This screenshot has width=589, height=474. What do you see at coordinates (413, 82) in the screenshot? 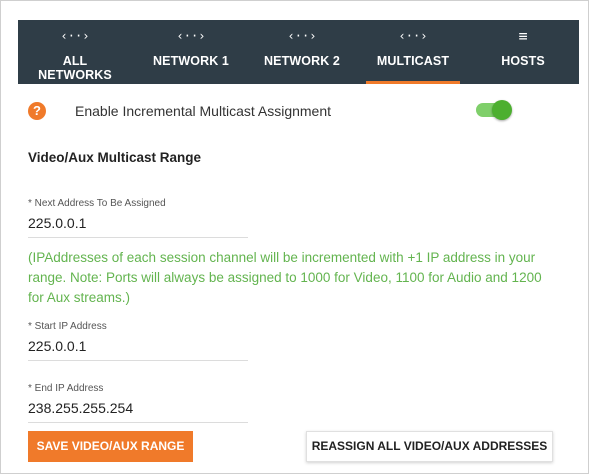
I see `active-tab-indicator` at bounding box center [413, 82].